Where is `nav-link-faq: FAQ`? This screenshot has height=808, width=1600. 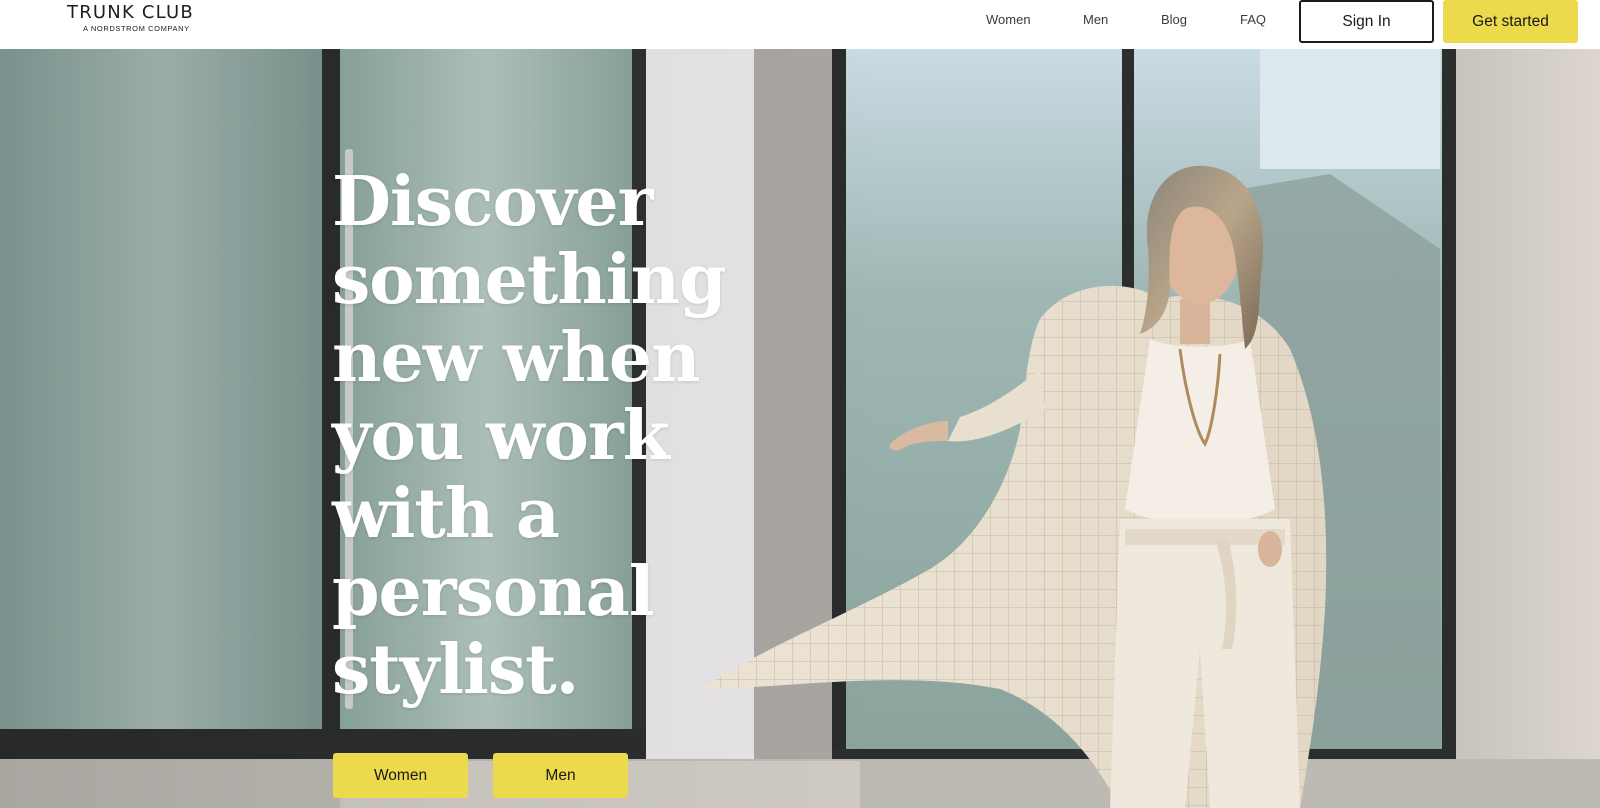
nav-link-faq: FAQ is located at coordinates (1253, 20).